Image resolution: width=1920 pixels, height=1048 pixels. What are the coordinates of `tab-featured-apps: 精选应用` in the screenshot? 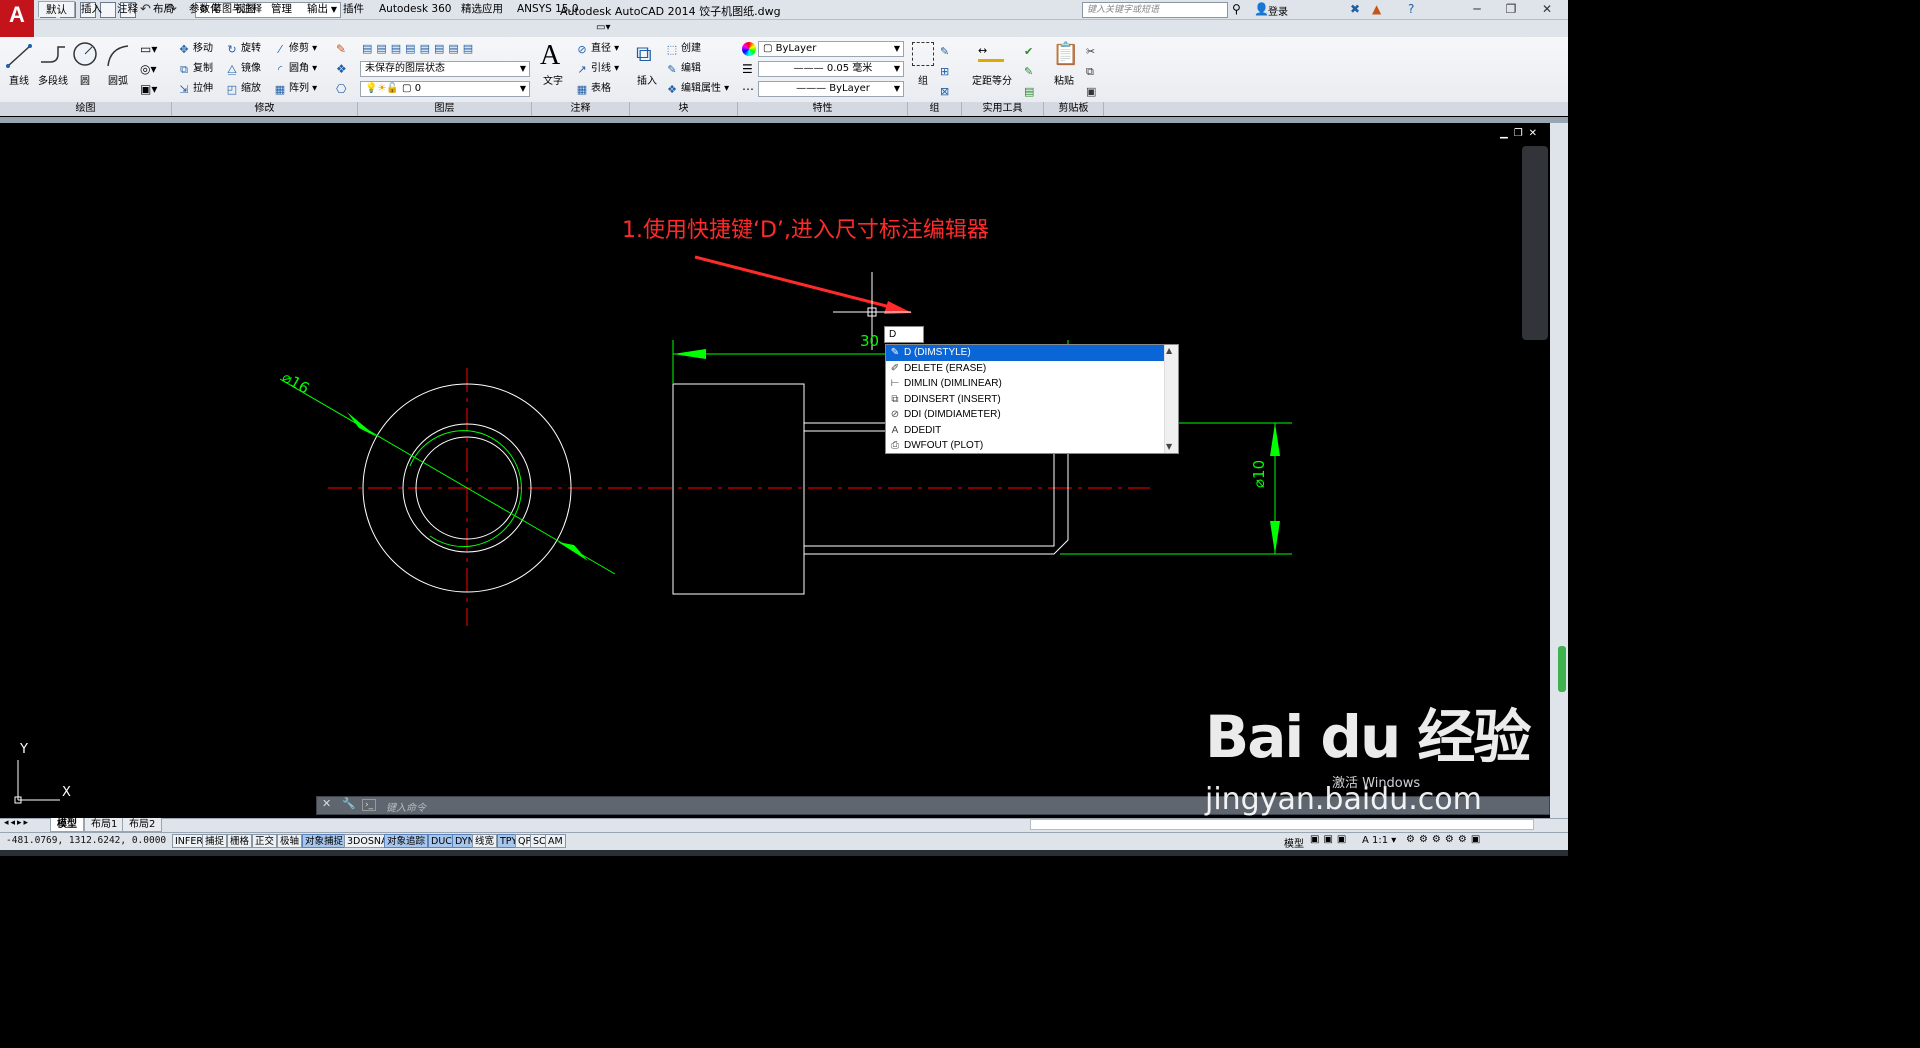 It's located at (482, 9).